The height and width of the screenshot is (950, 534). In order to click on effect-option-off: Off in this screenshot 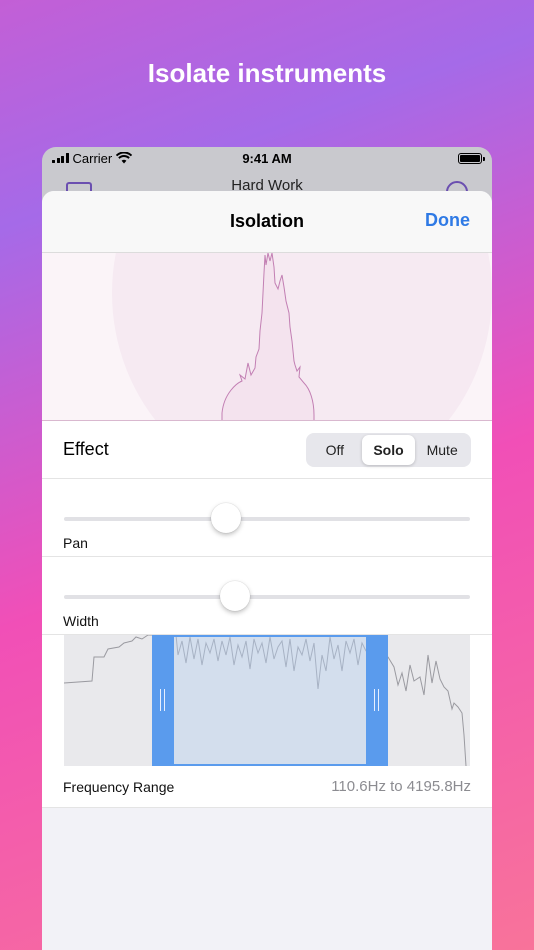, I will do `click(335, 450)`.